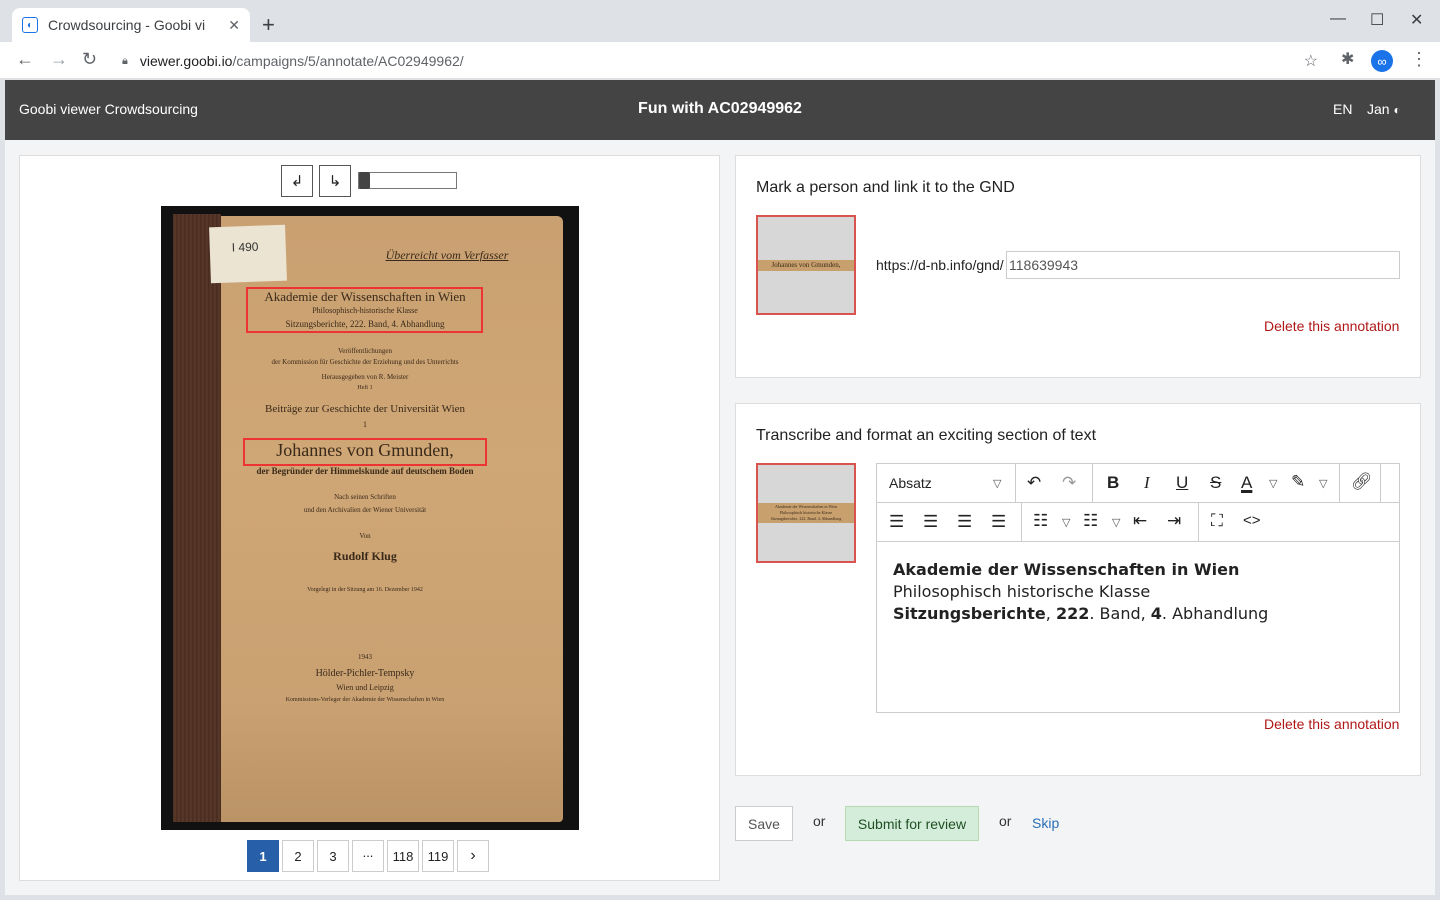 The height and width of the screenshot is (900, 1440). I want to click on person-annotation-thumbnail: Johannes von Gmunden,, so click(806, 265).